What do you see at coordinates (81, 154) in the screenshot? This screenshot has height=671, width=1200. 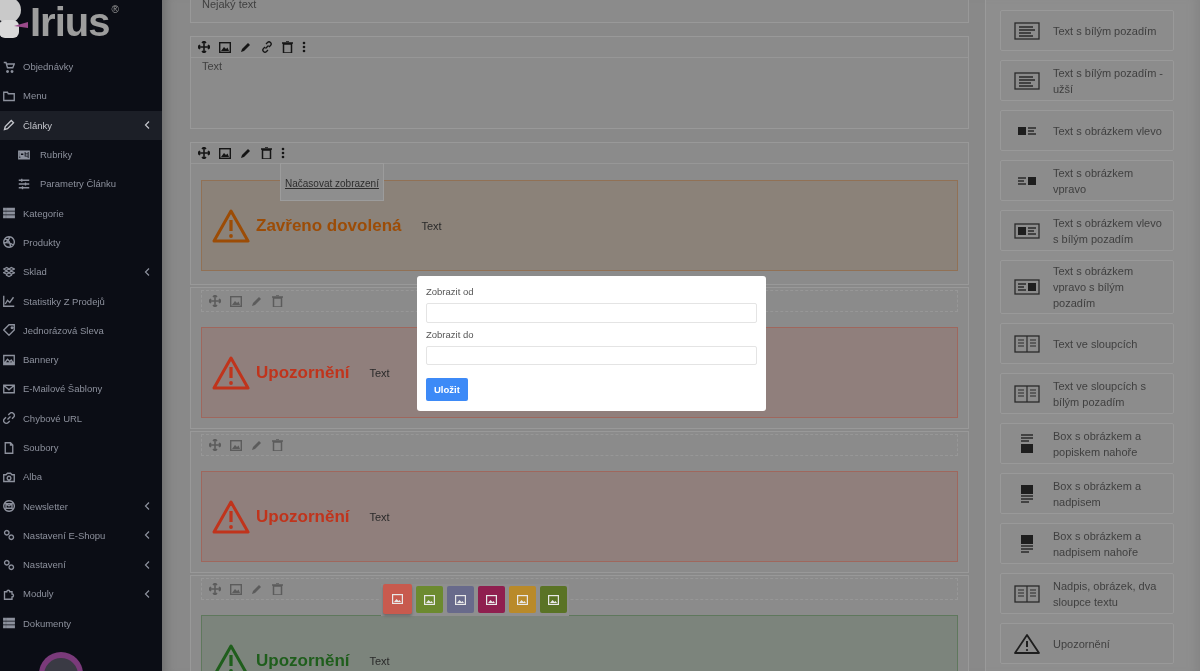 I see `sidebar-subitem: Rubriky` at bounding box center [81, 154].